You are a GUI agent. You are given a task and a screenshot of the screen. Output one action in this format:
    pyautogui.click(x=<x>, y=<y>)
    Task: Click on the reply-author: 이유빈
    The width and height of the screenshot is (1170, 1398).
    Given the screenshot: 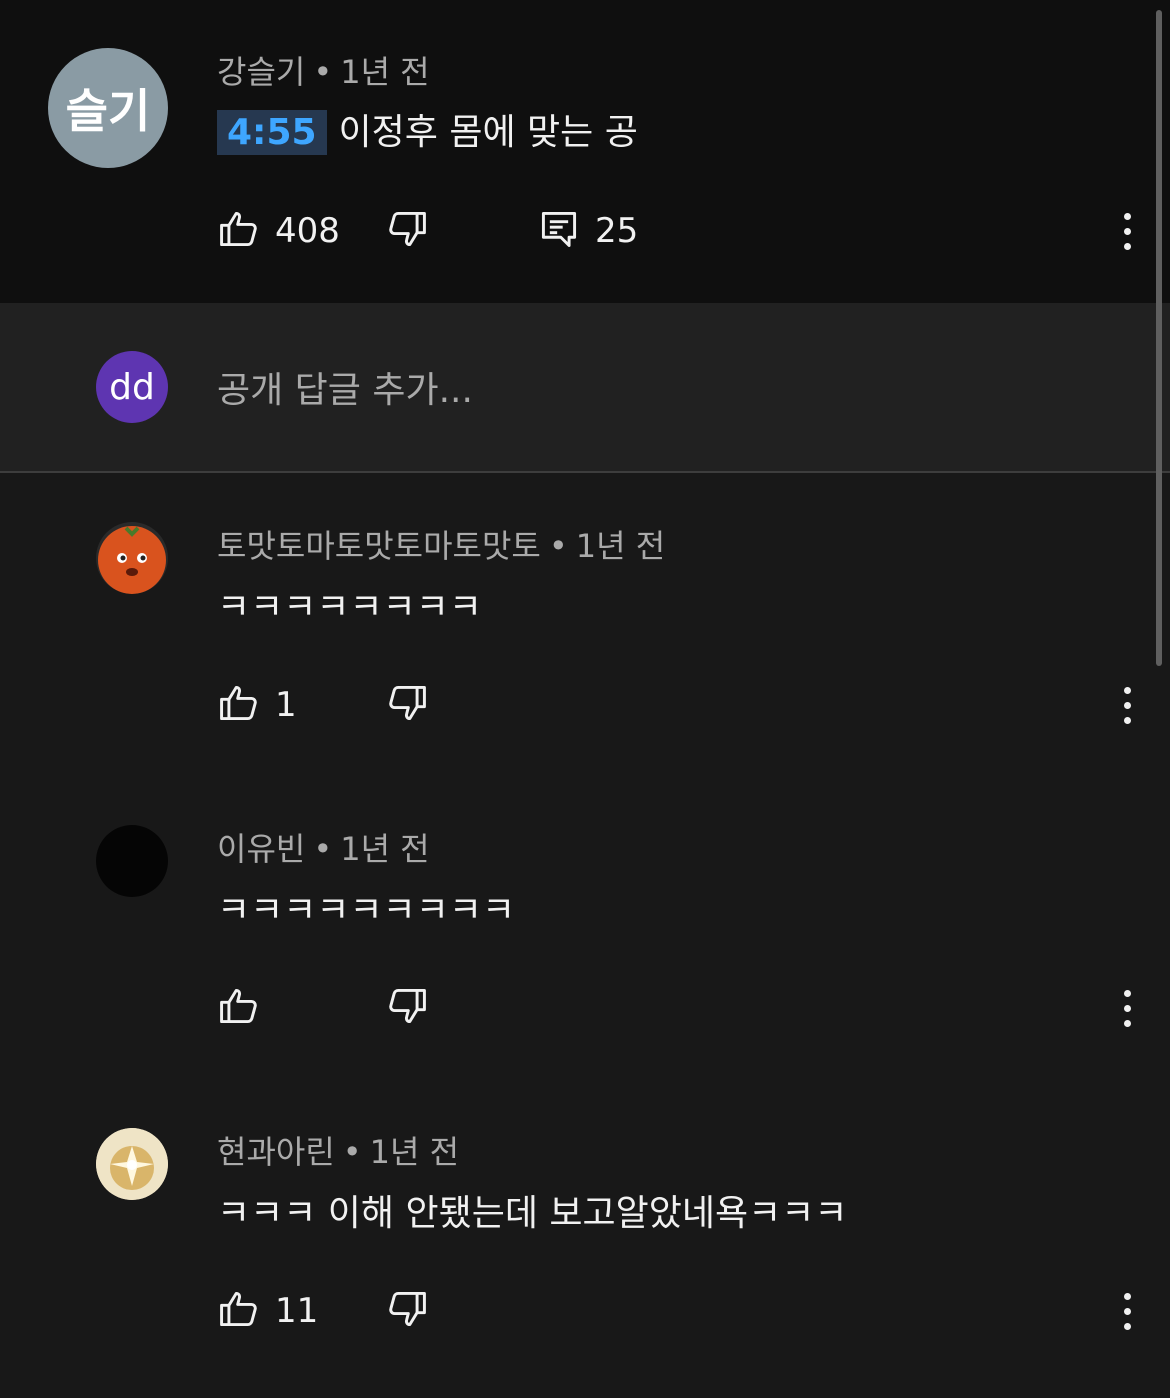 What is the action you would take?
    pyautogui.click(x=261, y=849)
    